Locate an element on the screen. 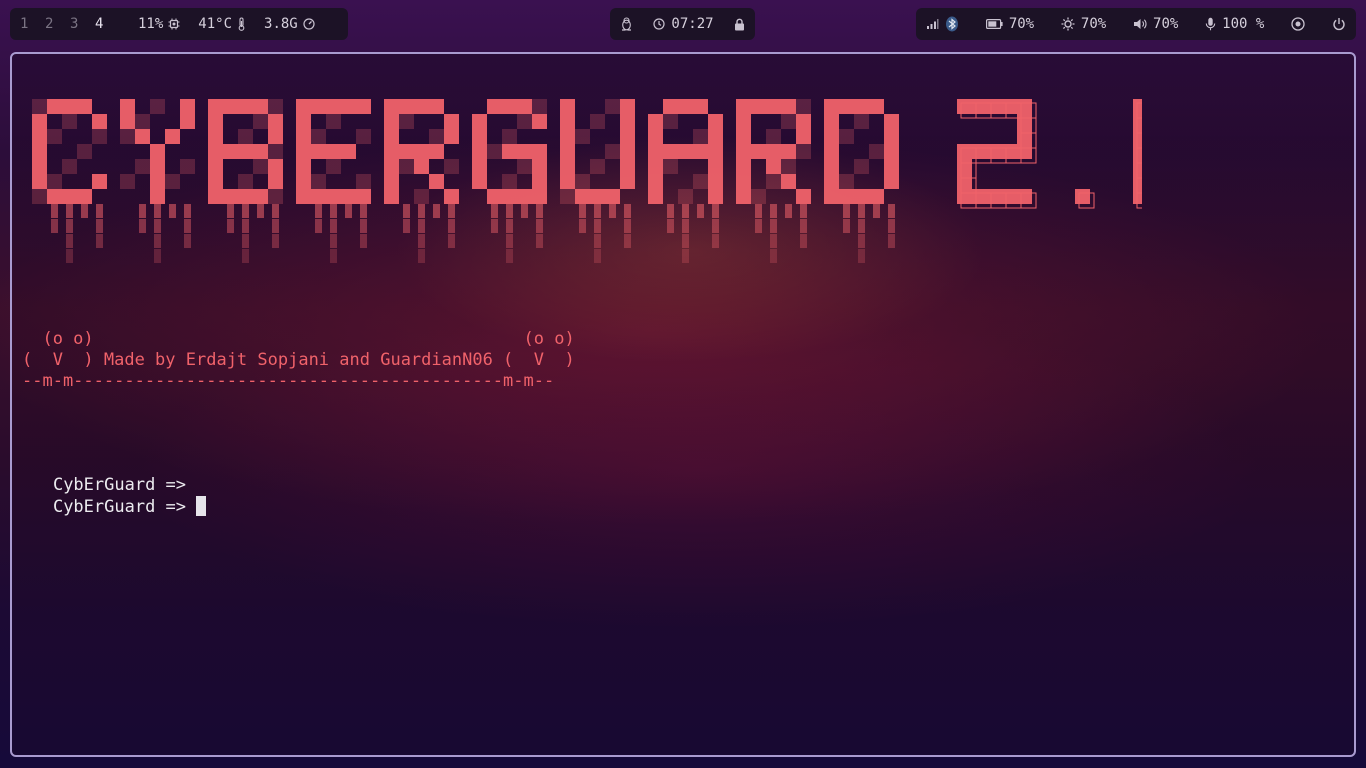 This screenshot has height=768, width=1366. memory-gauge-icon is located at coordinates (309, 24).